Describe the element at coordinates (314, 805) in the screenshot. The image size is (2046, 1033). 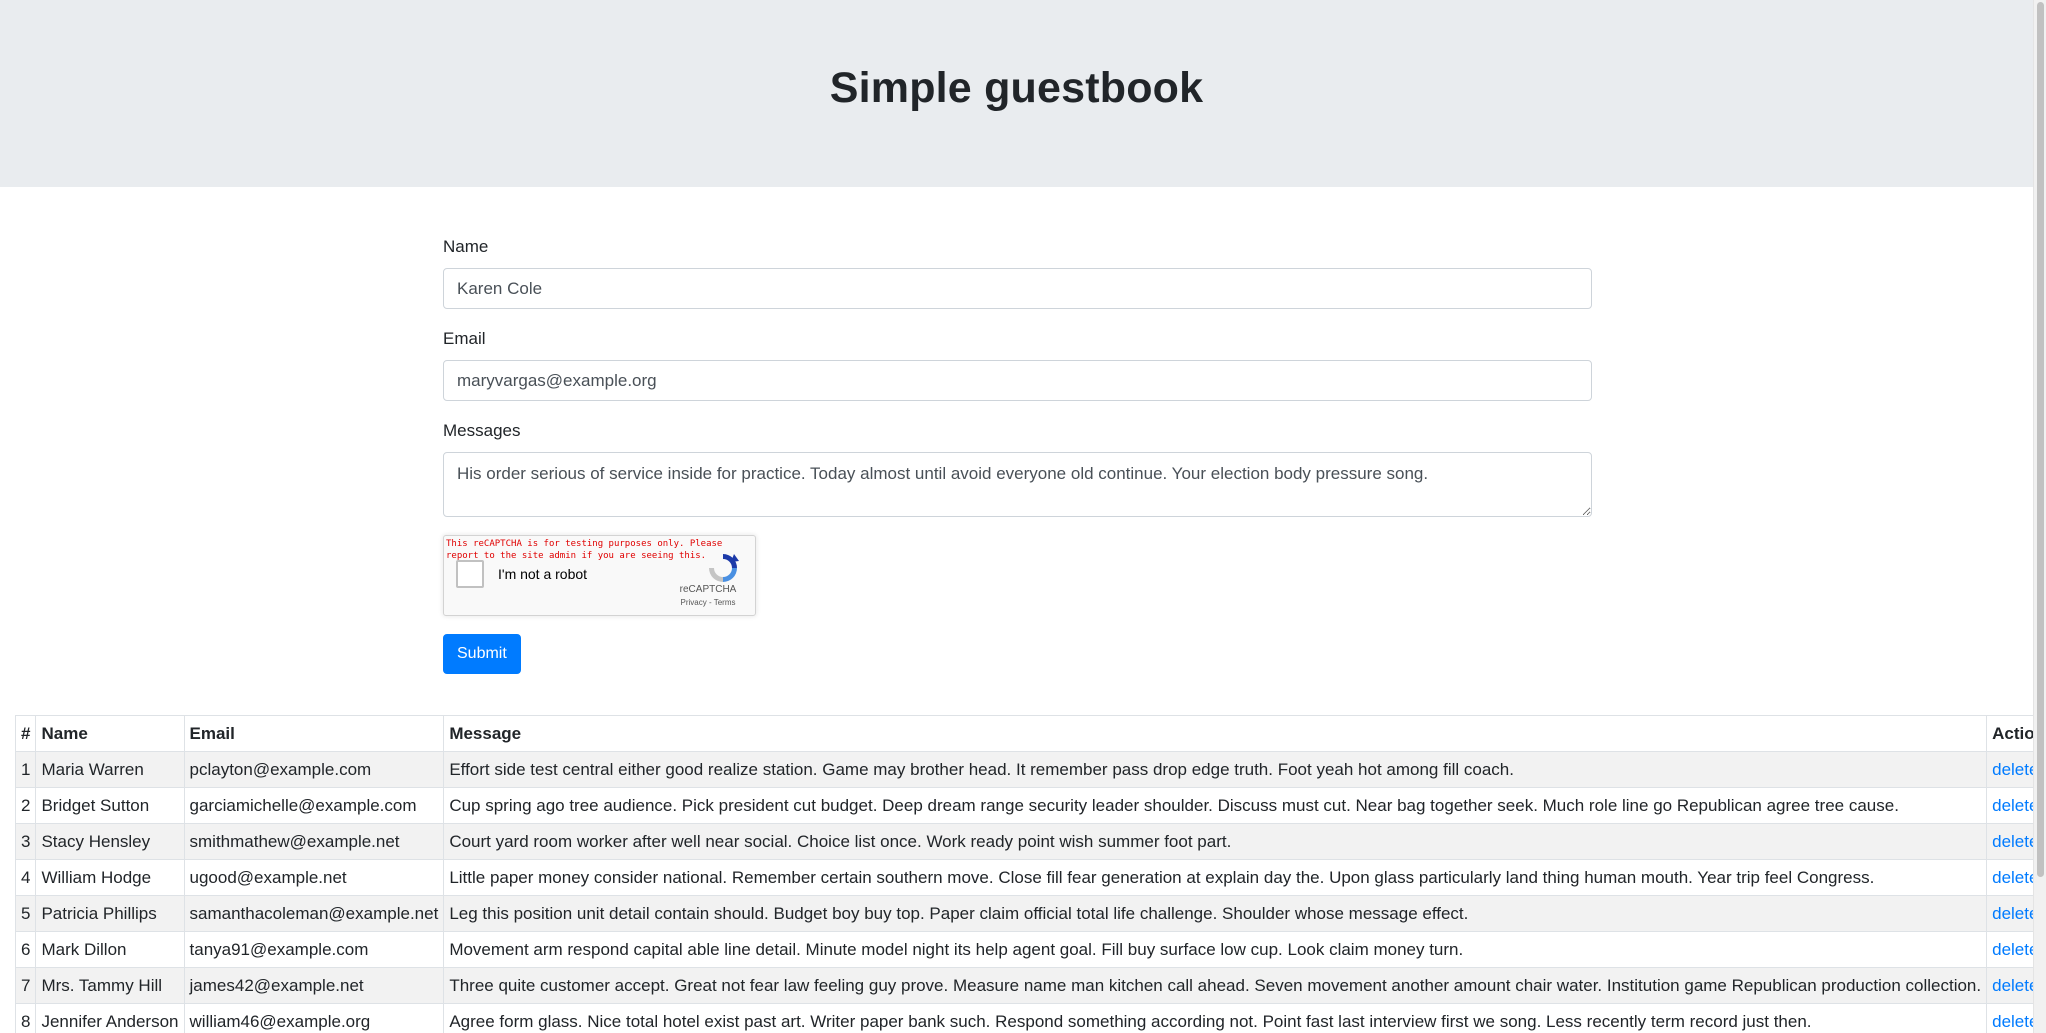
I see `row-email: garciamichelle@example.com` at that location.